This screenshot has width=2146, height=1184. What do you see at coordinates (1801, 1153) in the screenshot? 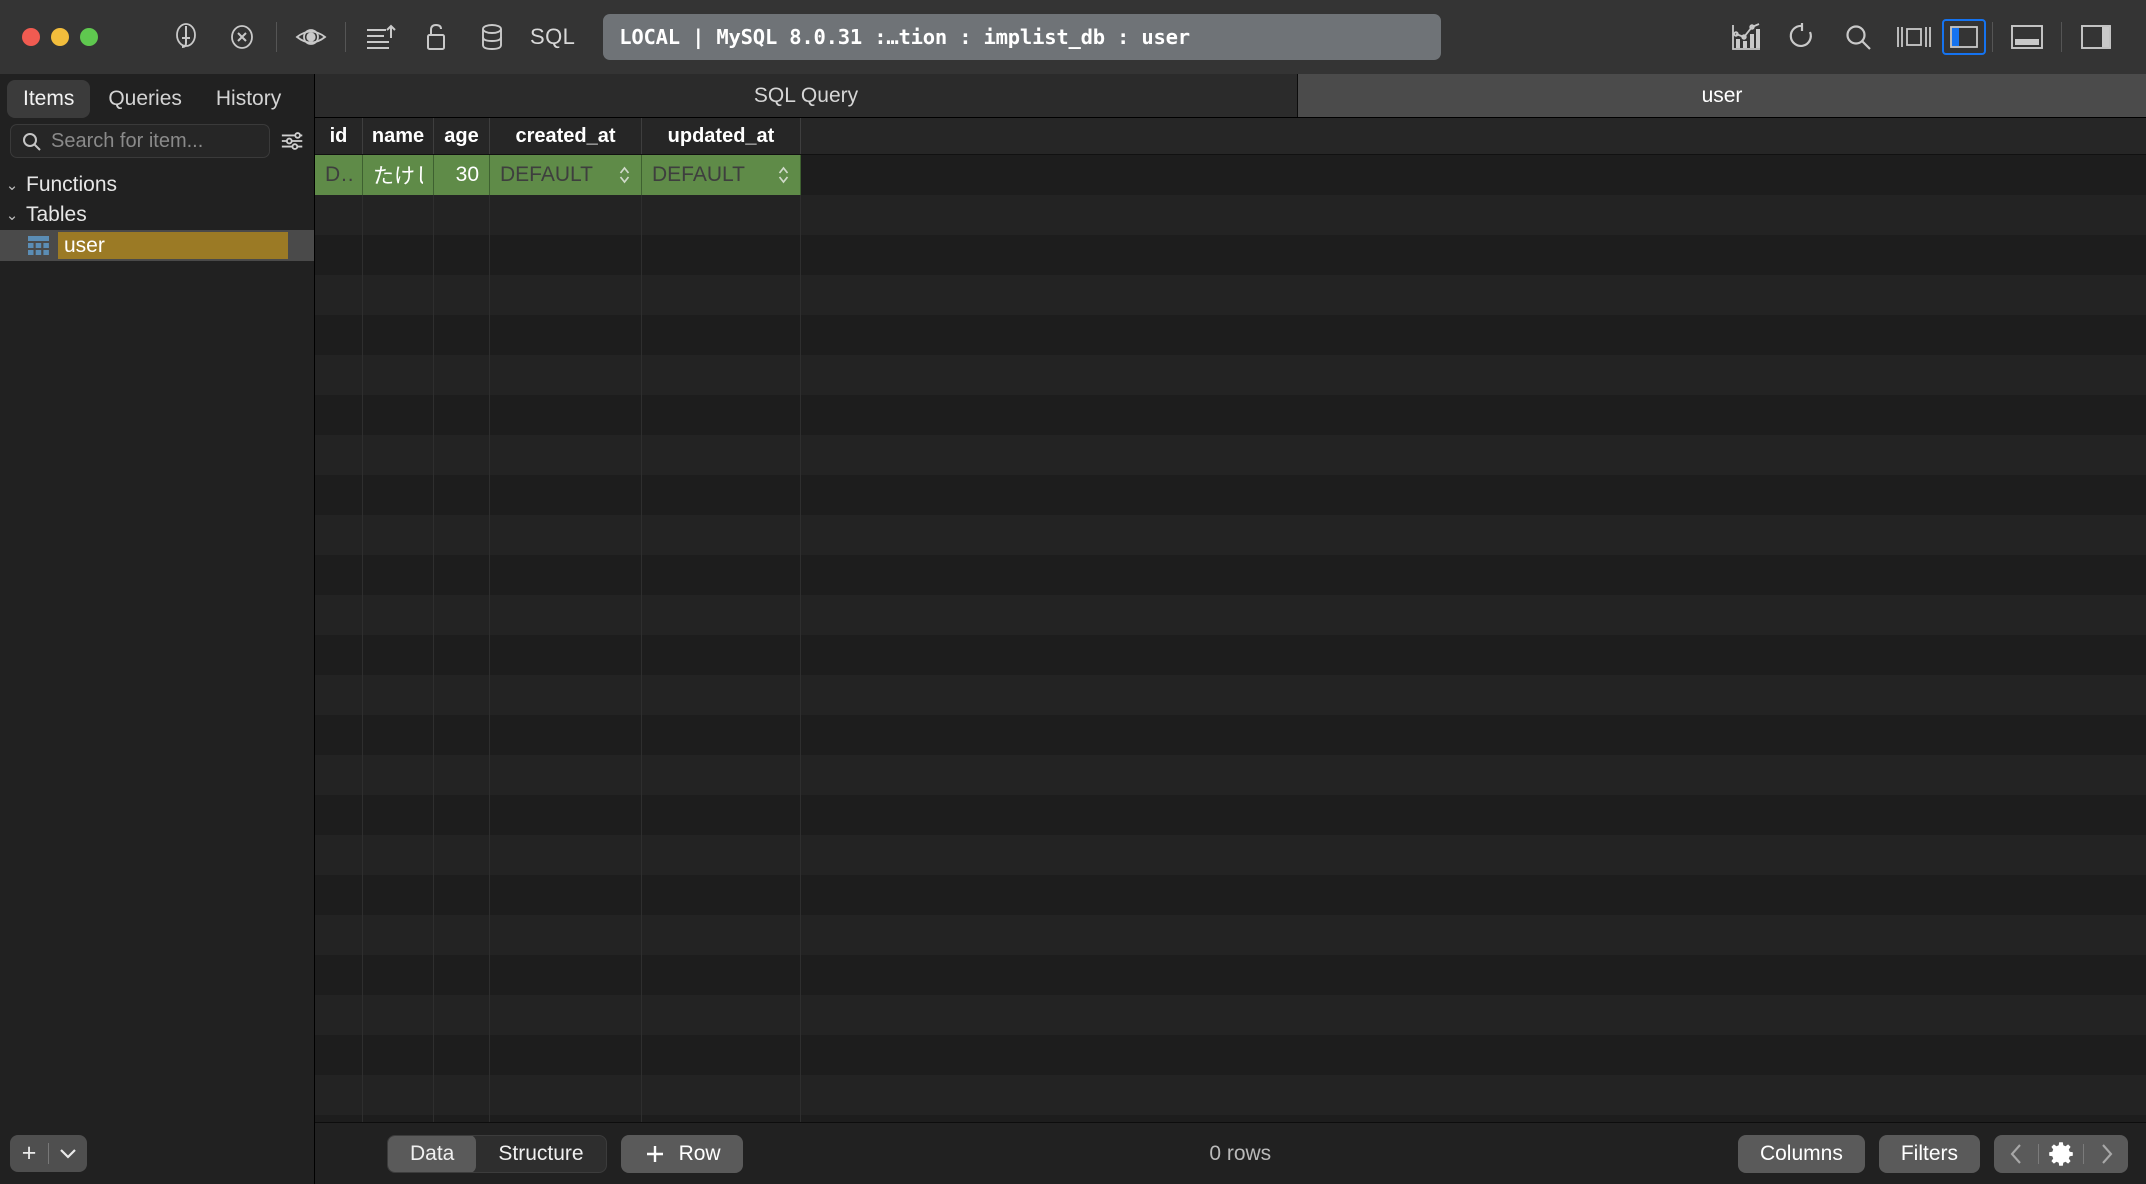
I see `columns-button: Columns` at bounding box center [1801, 1153].